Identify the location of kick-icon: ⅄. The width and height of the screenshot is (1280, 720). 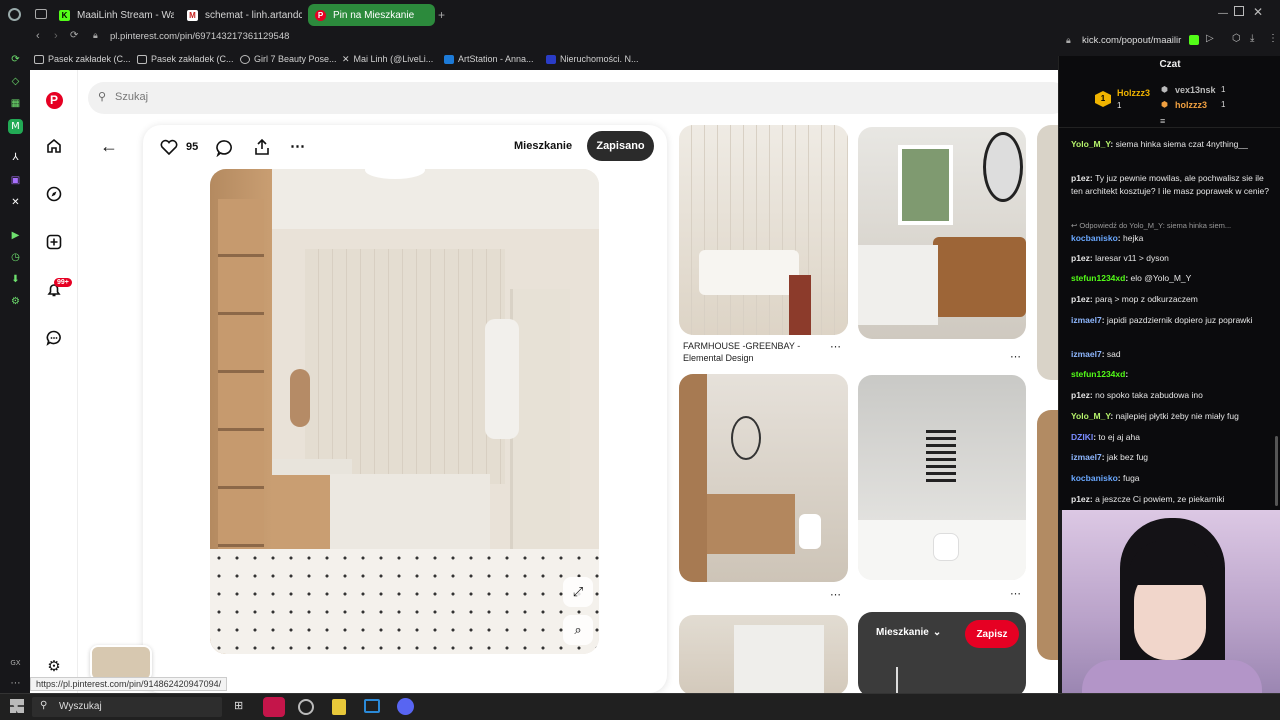
(15, 157).